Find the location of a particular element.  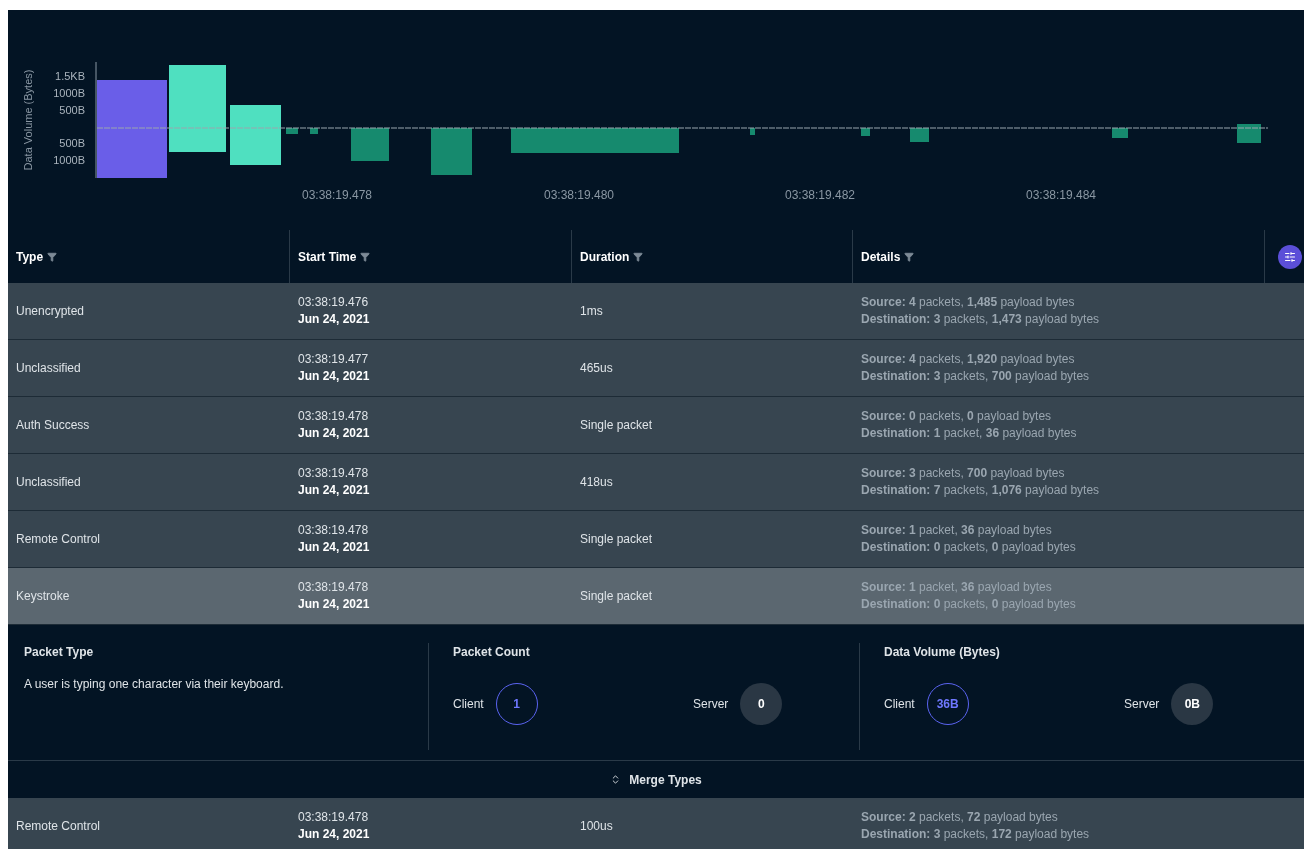

table-row: Keystroke 03:38:19.478 Jun 24, 2021 Single packet Source: 1 packet, 36 payload bytes Destination: 0 packets, 0 payload bytes is located at coordinates (656, 596).